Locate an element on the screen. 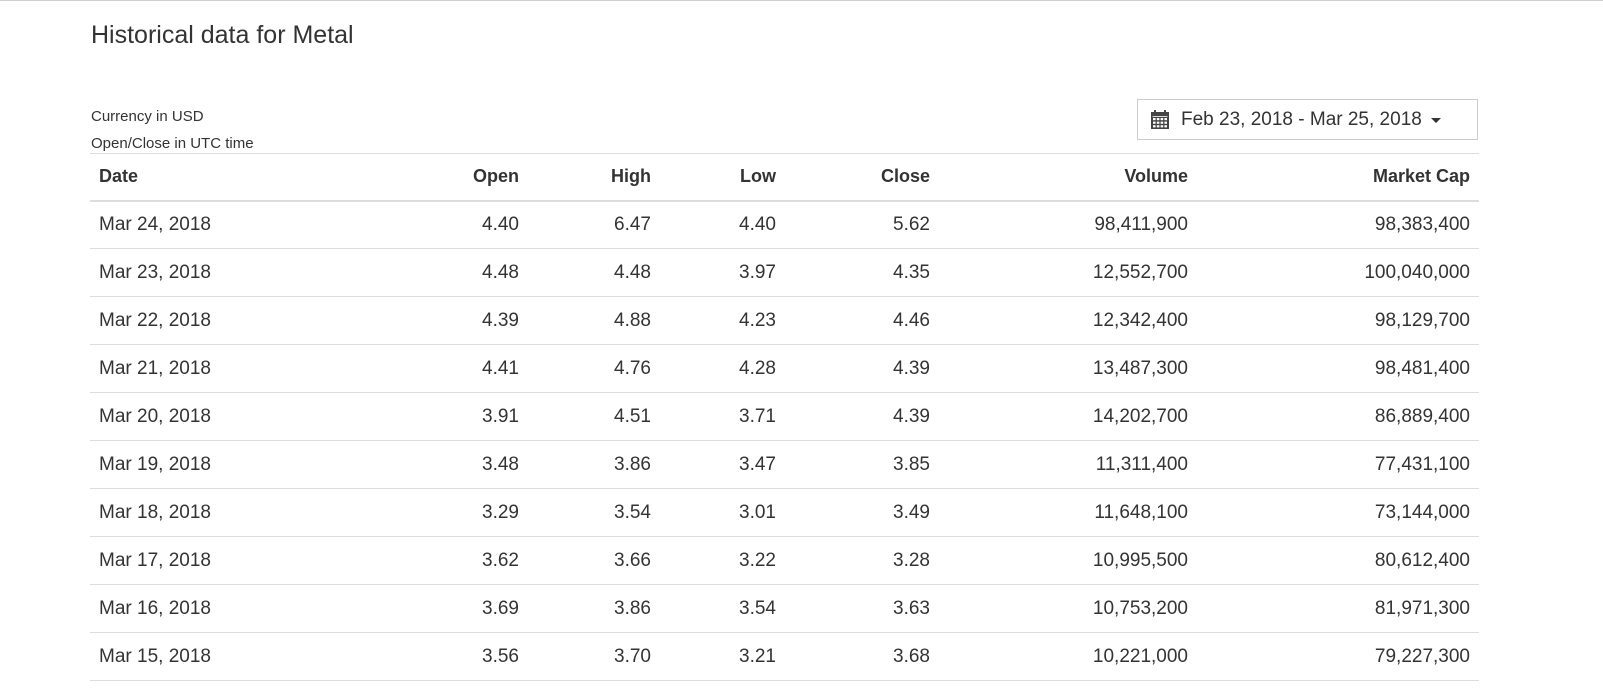  cell-close: 3.85 is located at coordinates (911, 464).